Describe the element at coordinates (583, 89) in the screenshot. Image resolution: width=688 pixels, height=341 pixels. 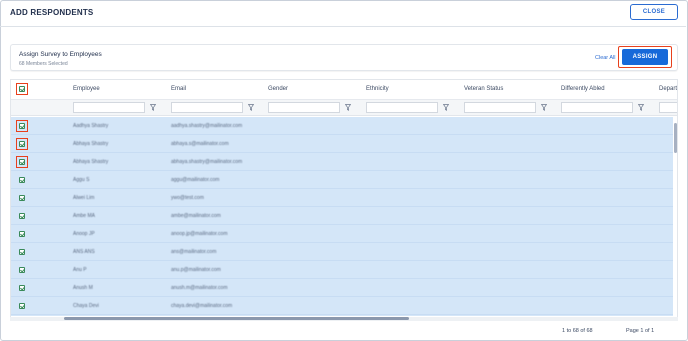
I see `column-header-differently-abled: Differently Abled` at that location.